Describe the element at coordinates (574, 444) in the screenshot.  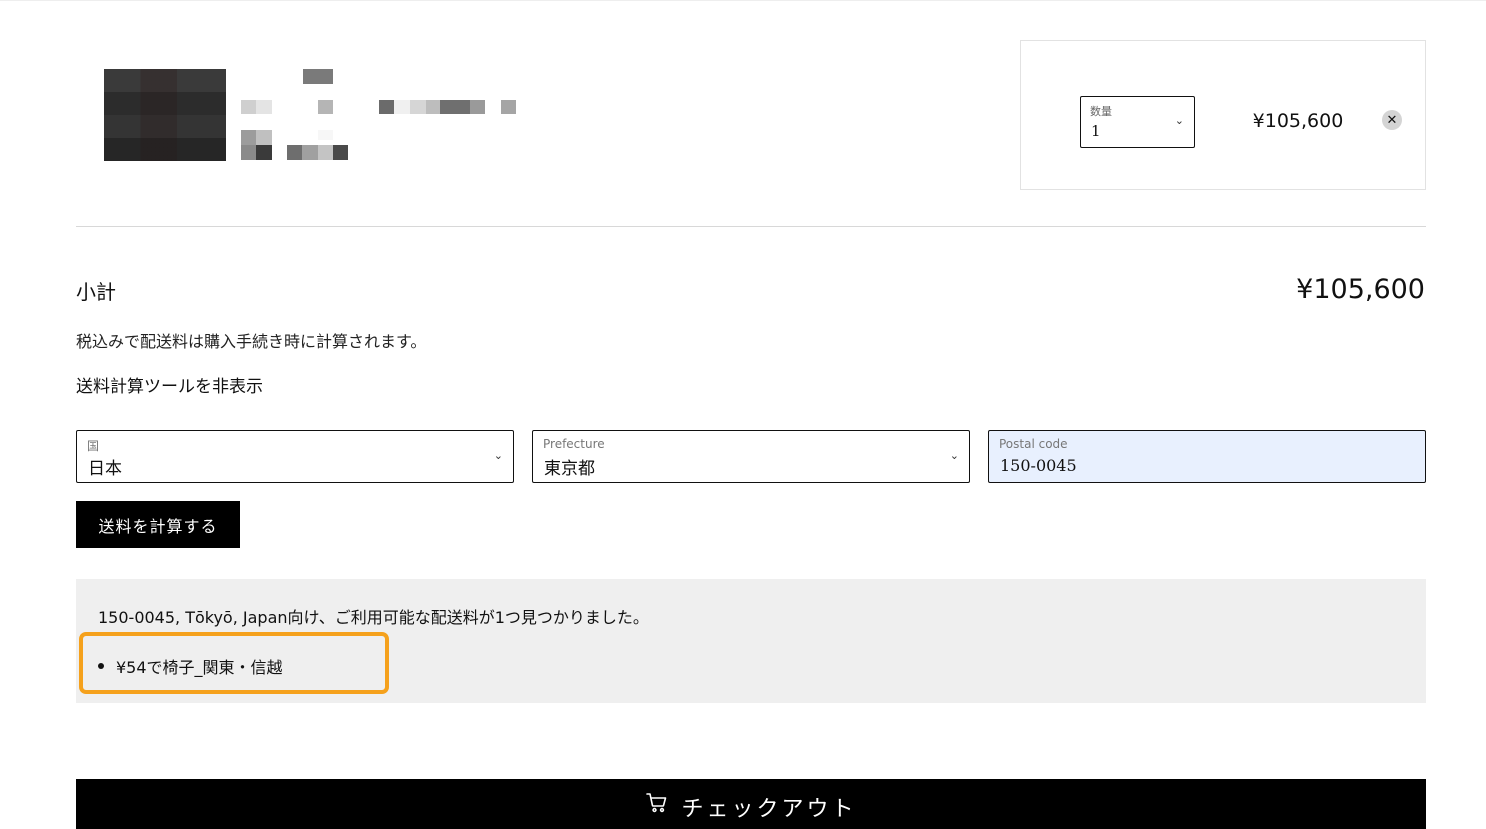
I see `prefecture-label: Prefecture` at that location.